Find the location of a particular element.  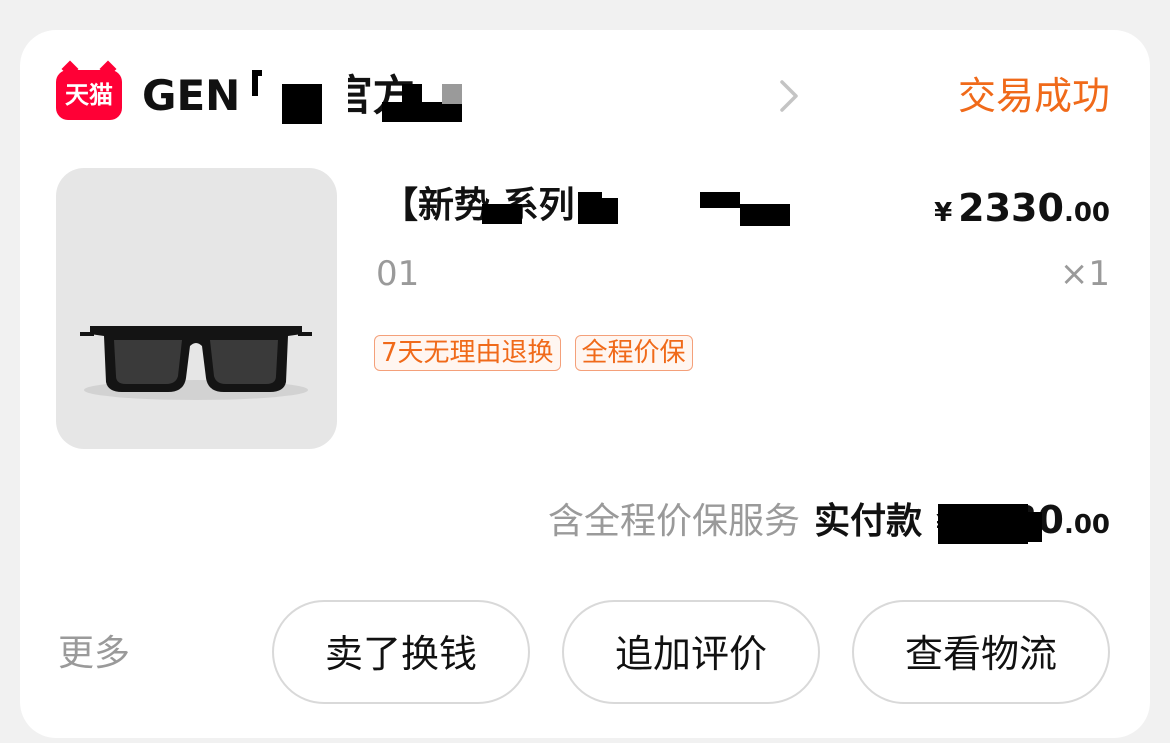

product-price: ¥2330.00 is located at coordinates (1022, 208).